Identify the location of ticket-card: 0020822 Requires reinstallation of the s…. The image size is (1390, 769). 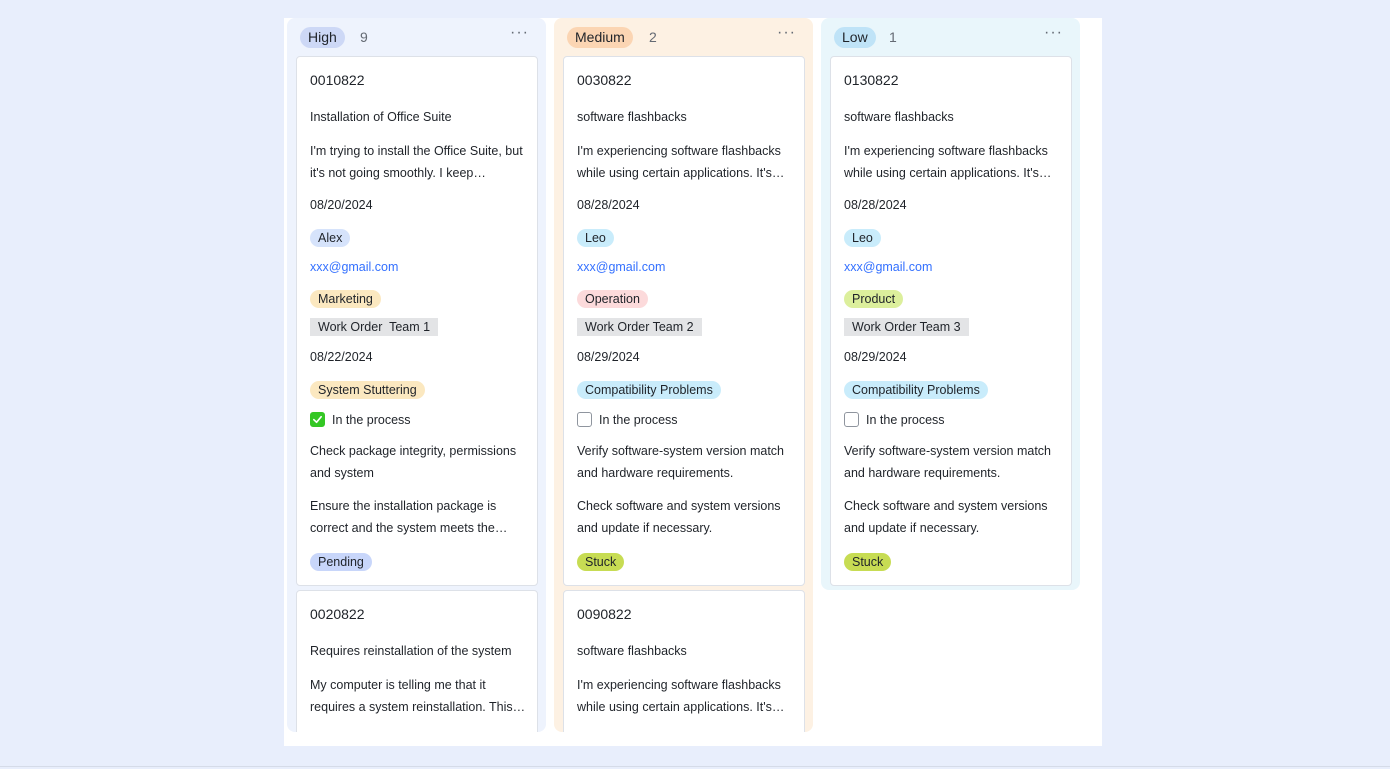
(417, 661).